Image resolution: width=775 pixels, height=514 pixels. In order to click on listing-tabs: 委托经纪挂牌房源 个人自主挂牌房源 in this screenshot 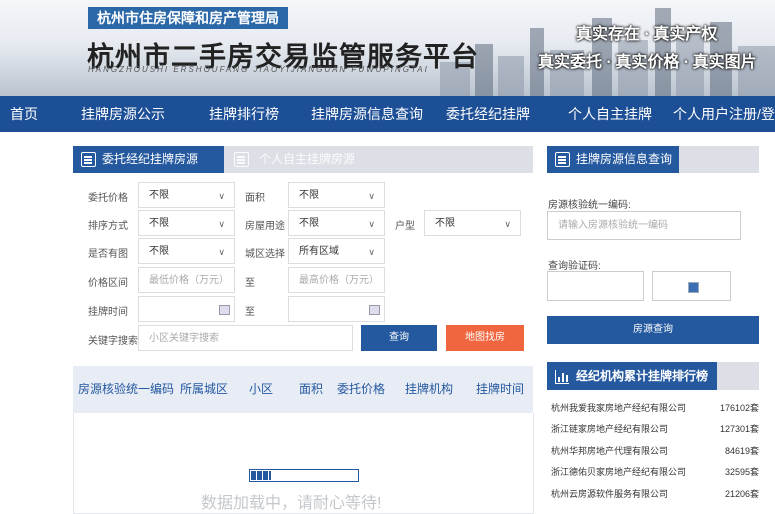, I will do `click(303, 159)`.